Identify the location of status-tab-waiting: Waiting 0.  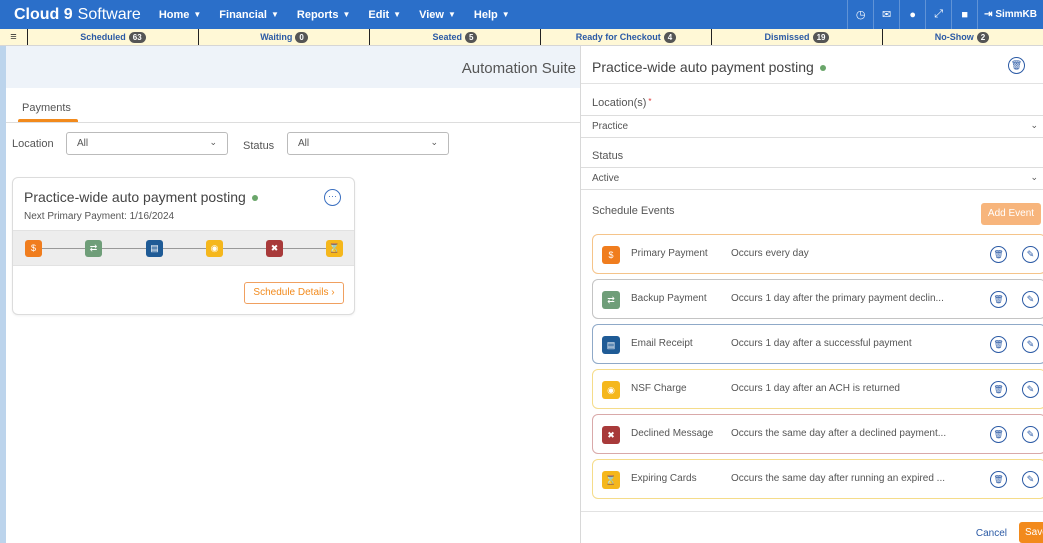
(284, 37).